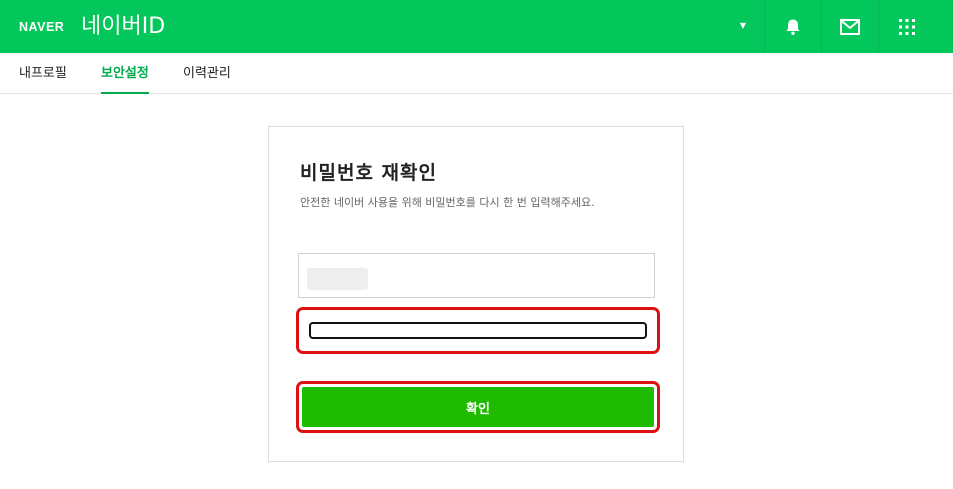 The height and width of the screenshot is (489, 953). What do you see at coordinates (123, 27) in the screenshot?
I see `page-title: 네이버ID` at bounding box center [123, 27].